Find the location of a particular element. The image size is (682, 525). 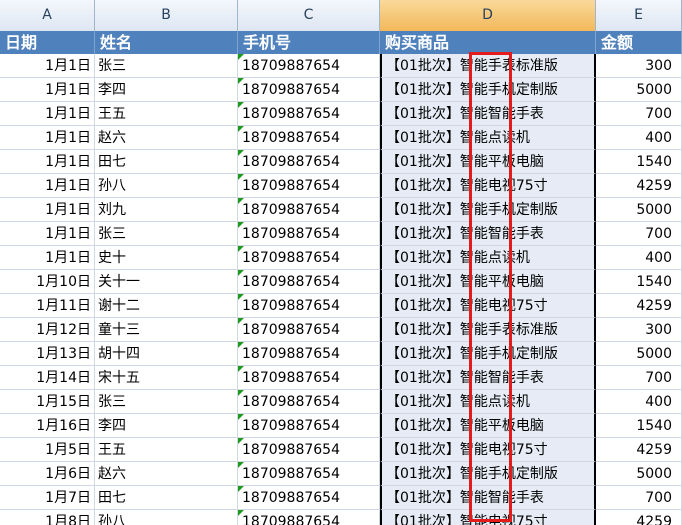

cell-name: 谢十二 is located at coordinates (166, 306).